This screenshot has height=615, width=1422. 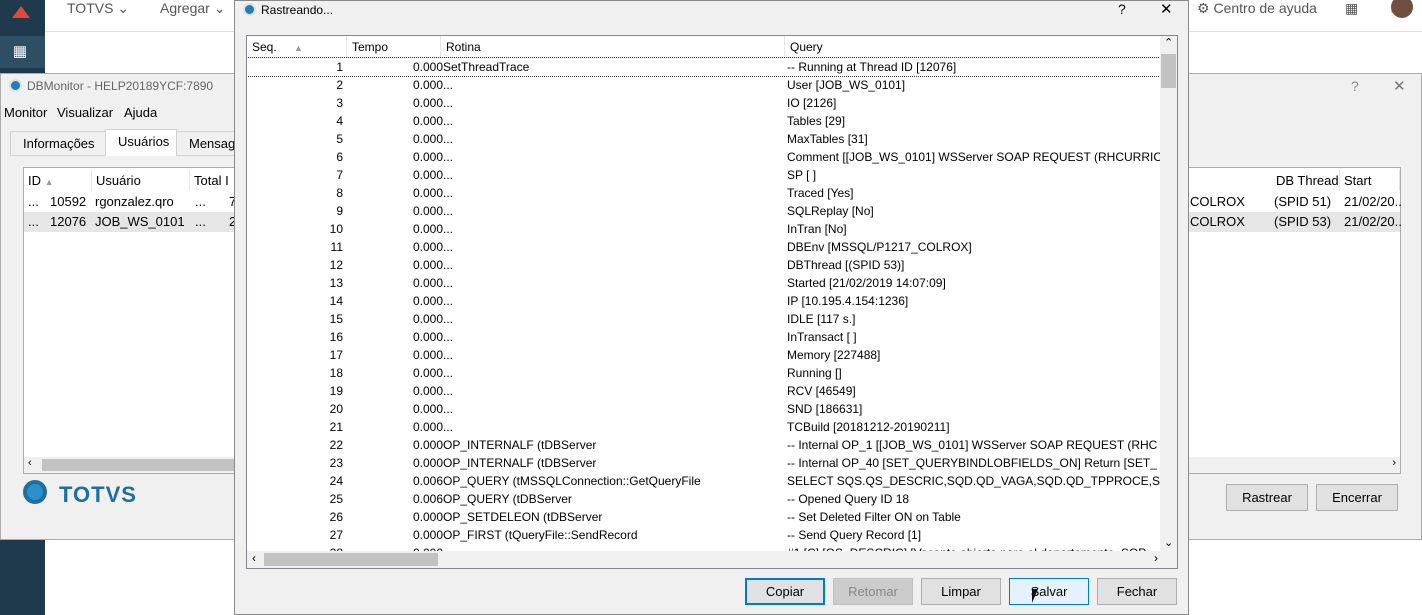 I want to click on column-db-thread: DB Thread, so click(x=1306, y=180).